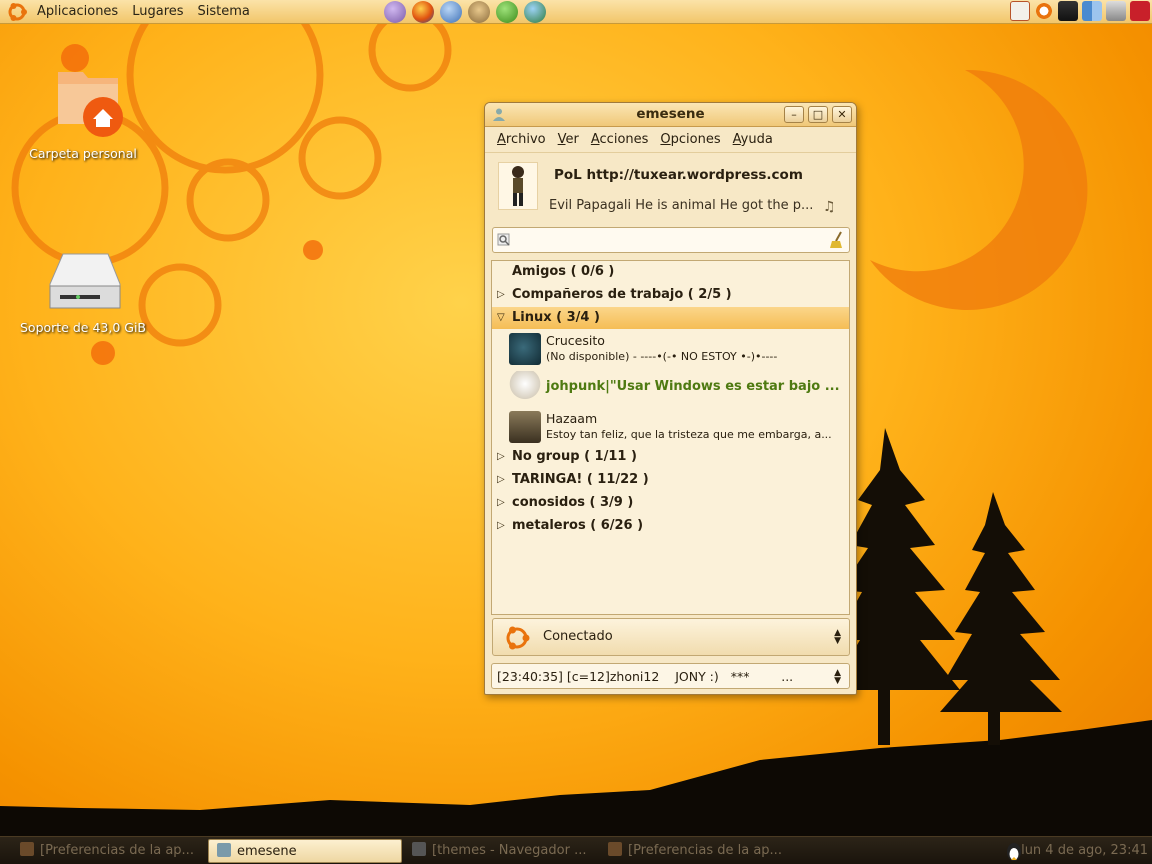  Describe the element at coordinates (90, 104) in the screenshot. I see `home-folder-icon` at that location.